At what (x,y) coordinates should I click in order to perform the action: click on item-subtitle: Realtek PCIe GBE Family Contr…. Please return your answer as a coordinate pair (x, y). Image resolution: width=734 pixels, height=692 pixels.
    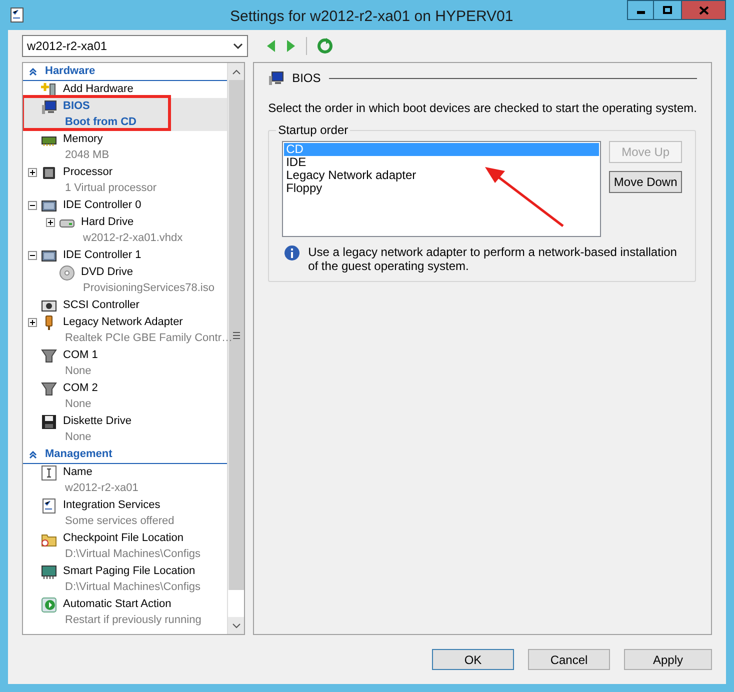
    Looking at the image, I should click on (148, 338).